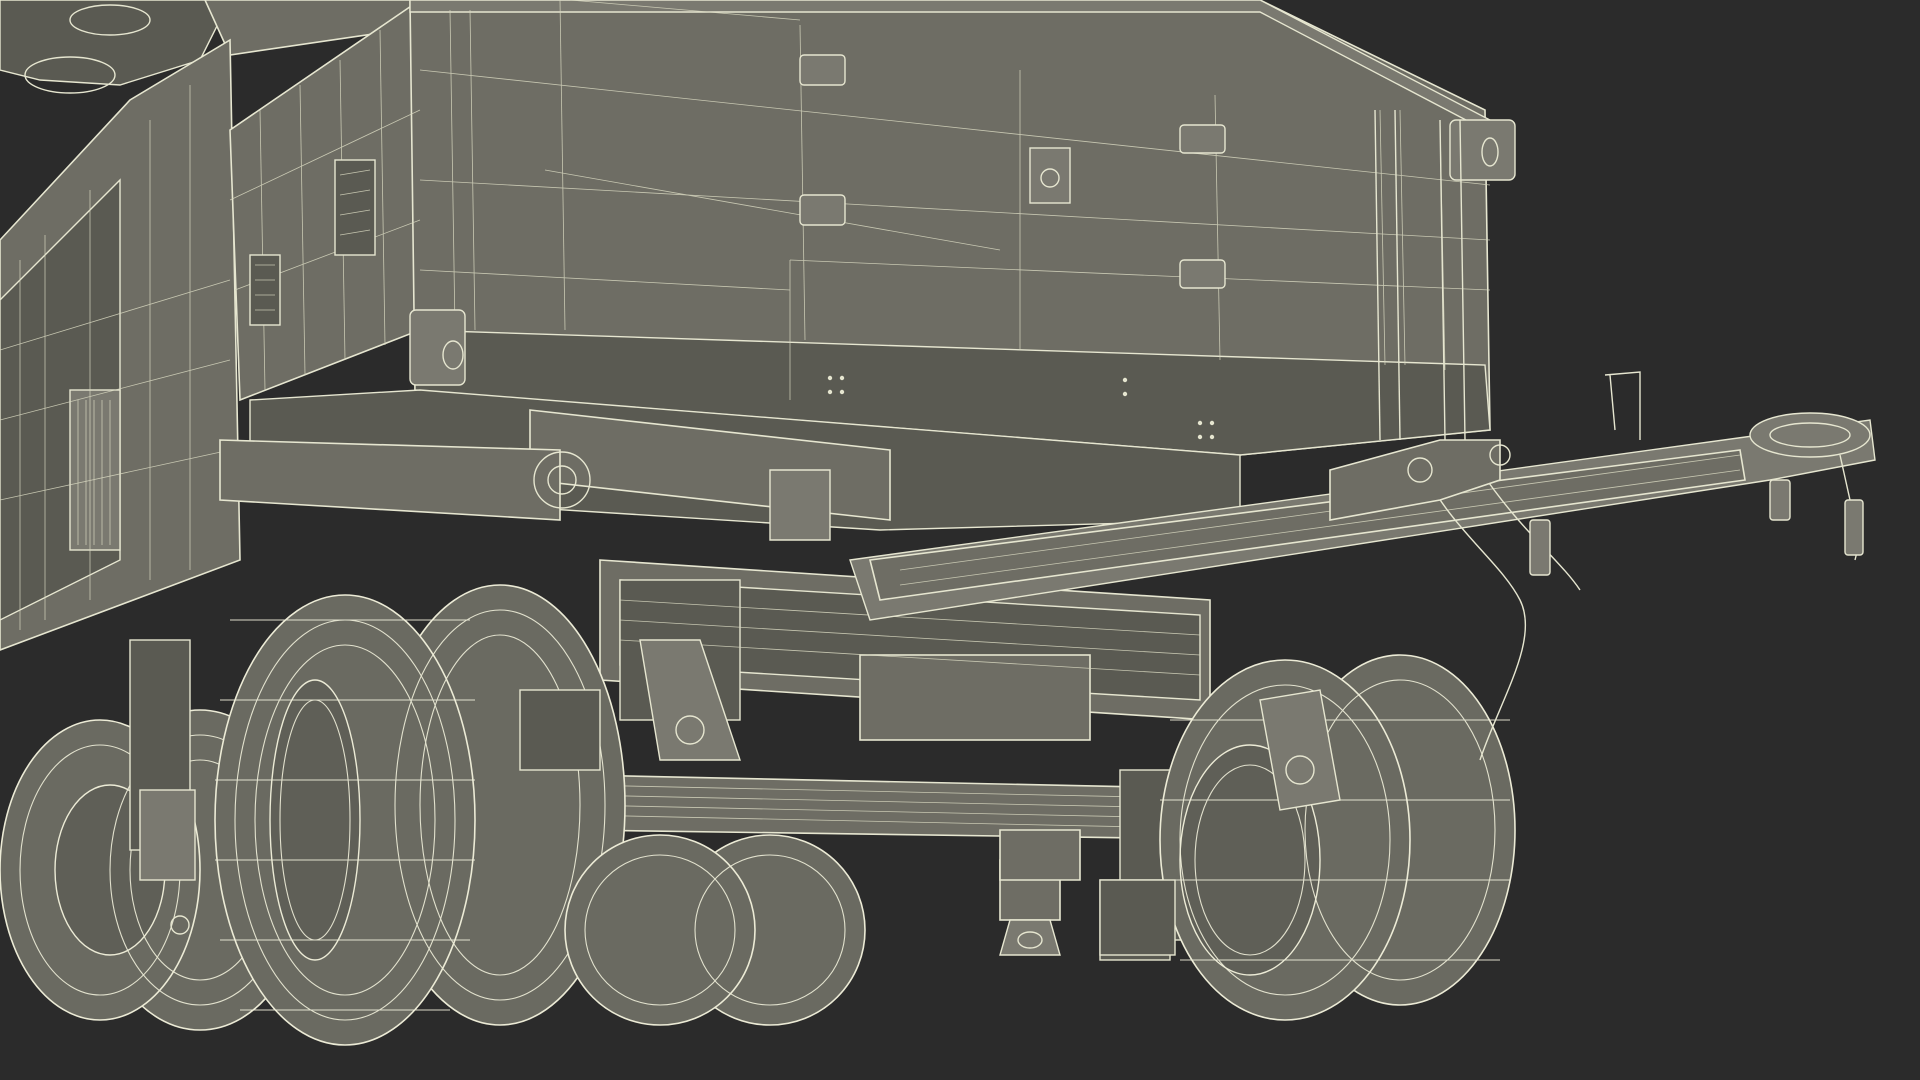 This screenshot has width=1920, height=1080. I want to click on truck-side-body, so click(120, 344).